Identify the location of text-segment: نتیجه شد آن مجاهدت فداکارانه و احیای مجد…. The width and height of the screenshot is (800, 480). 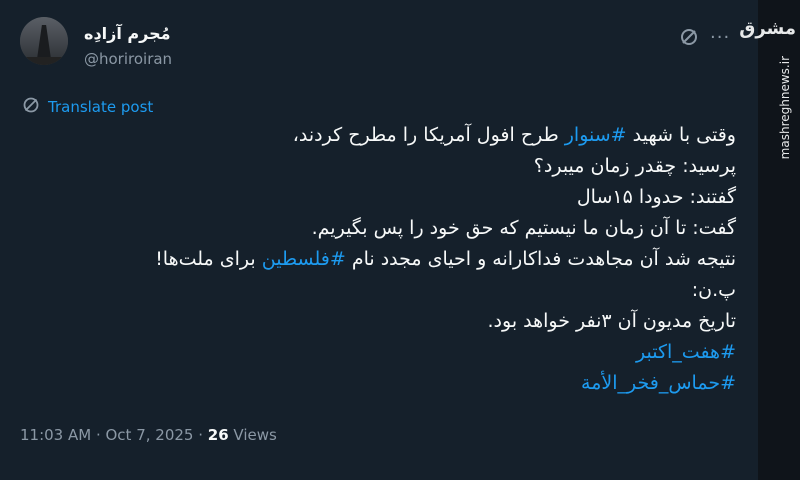
(540, 259).